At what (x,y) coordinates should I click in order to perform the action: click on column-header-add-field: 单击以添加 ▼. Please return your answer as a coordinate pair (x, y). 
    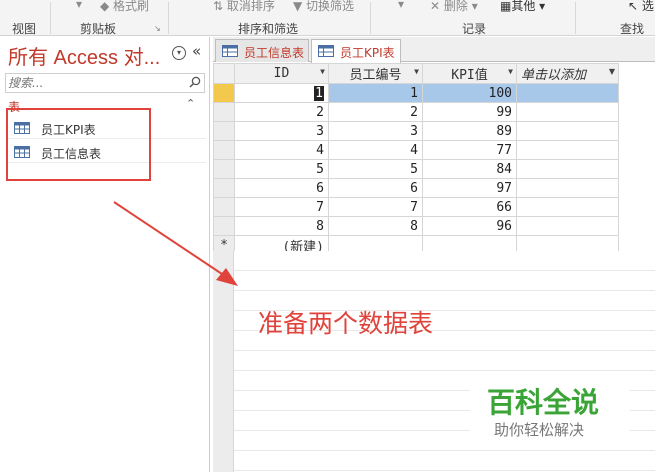
    Looking at the image, I should click on (567, 73).